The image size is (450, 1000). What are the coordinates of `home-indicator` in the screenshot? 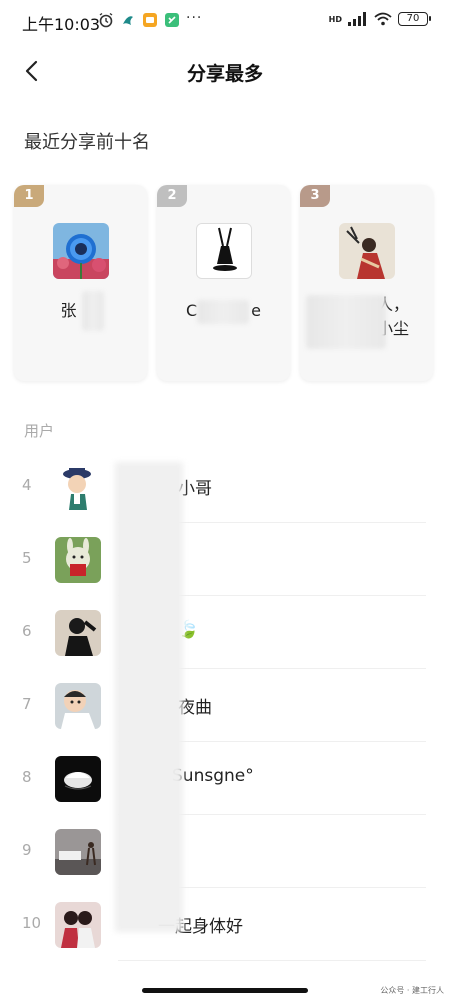 It's located at (225, 990).